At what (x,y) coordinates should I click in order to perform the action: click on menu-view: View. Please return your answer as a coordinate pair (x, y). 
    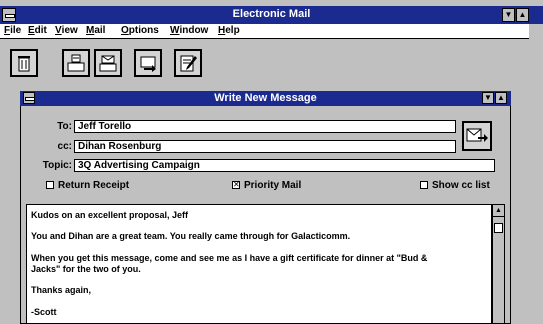
    Looking at the image, I should click on (66, 30).